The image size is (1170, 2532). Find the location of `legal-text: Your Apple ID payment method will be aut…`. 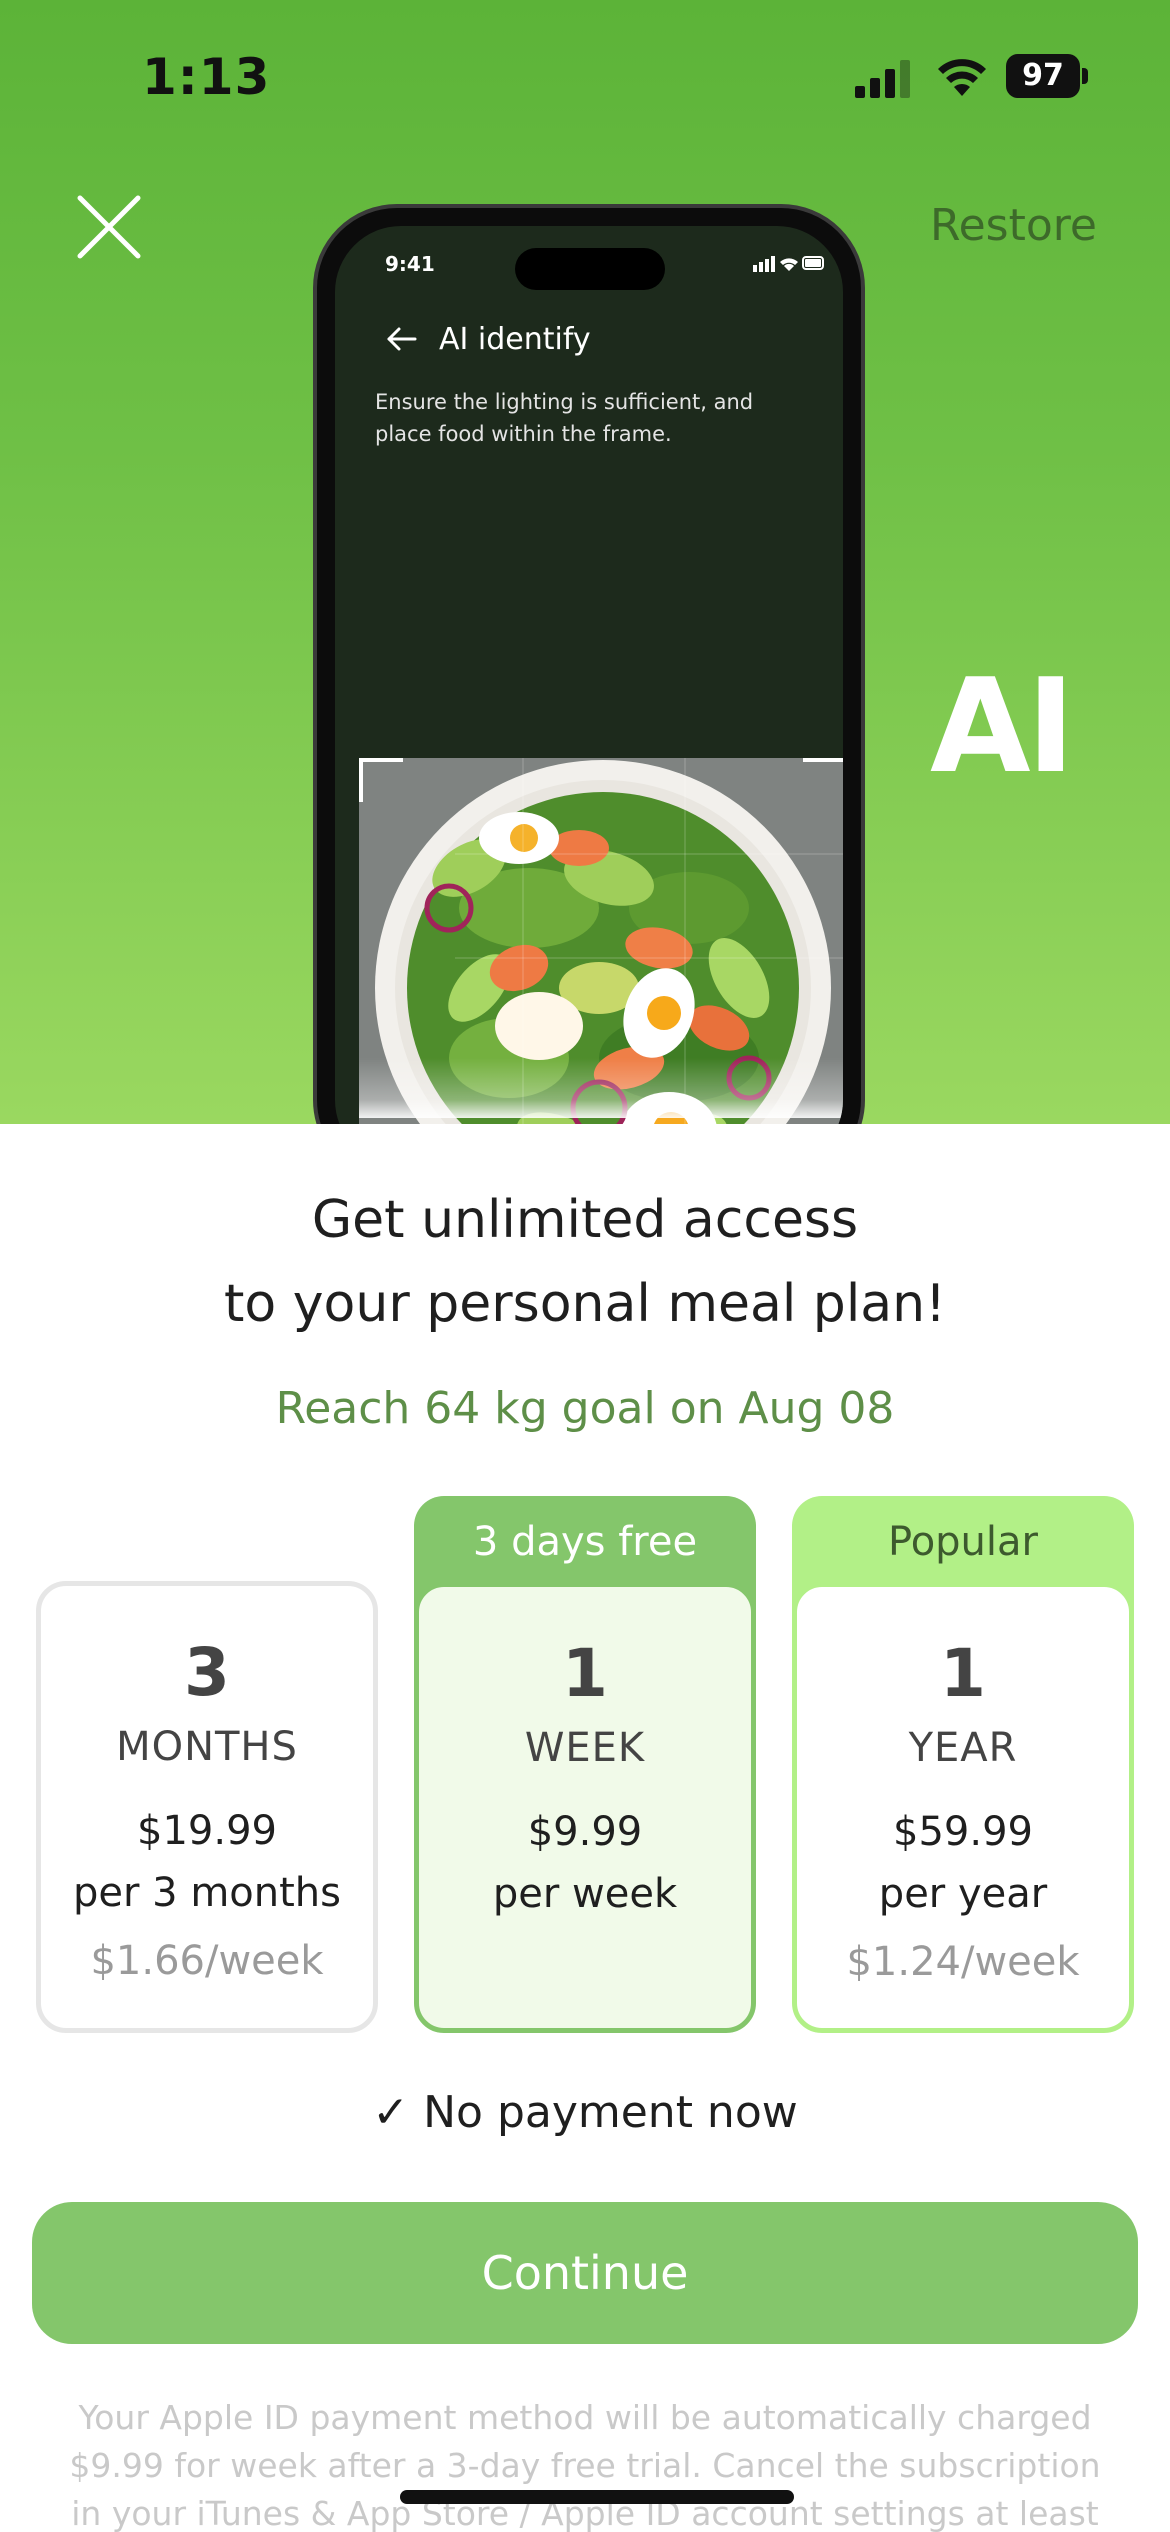

legal-text: Your Apple ID payment method will be aut… is located at coordinates (585, 2465).